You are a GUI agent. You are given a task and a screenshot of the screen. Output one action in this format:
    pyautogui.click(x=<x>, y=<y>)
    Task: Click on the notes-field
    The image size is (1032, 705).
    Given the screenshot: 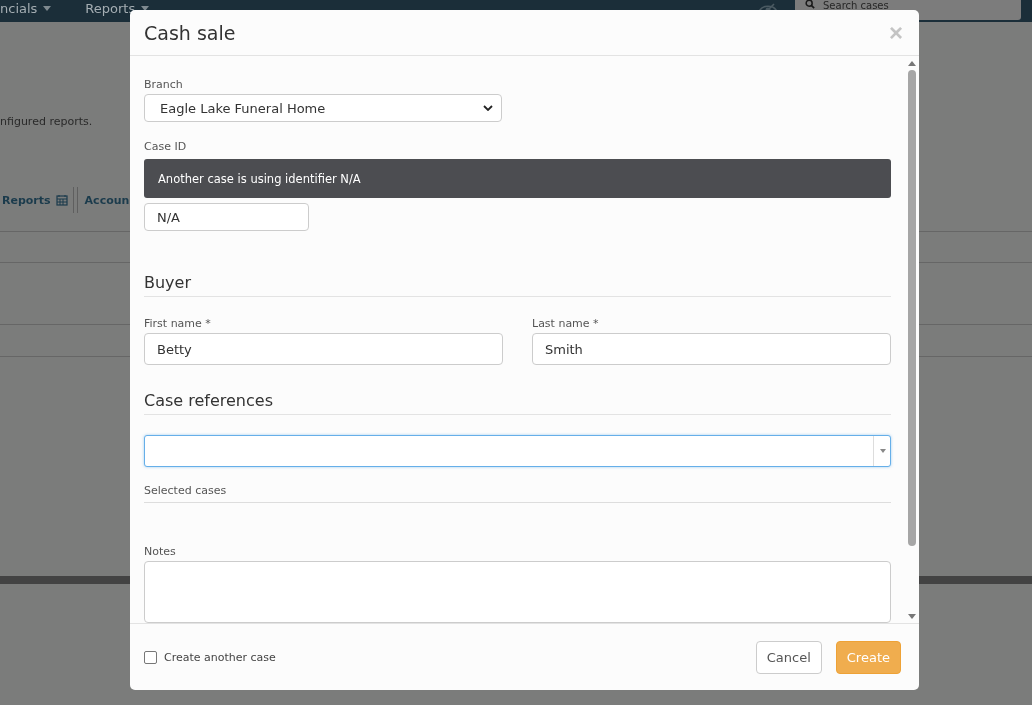 What is the action you would take?
    pyautogui.click(x=517, y=592)
    